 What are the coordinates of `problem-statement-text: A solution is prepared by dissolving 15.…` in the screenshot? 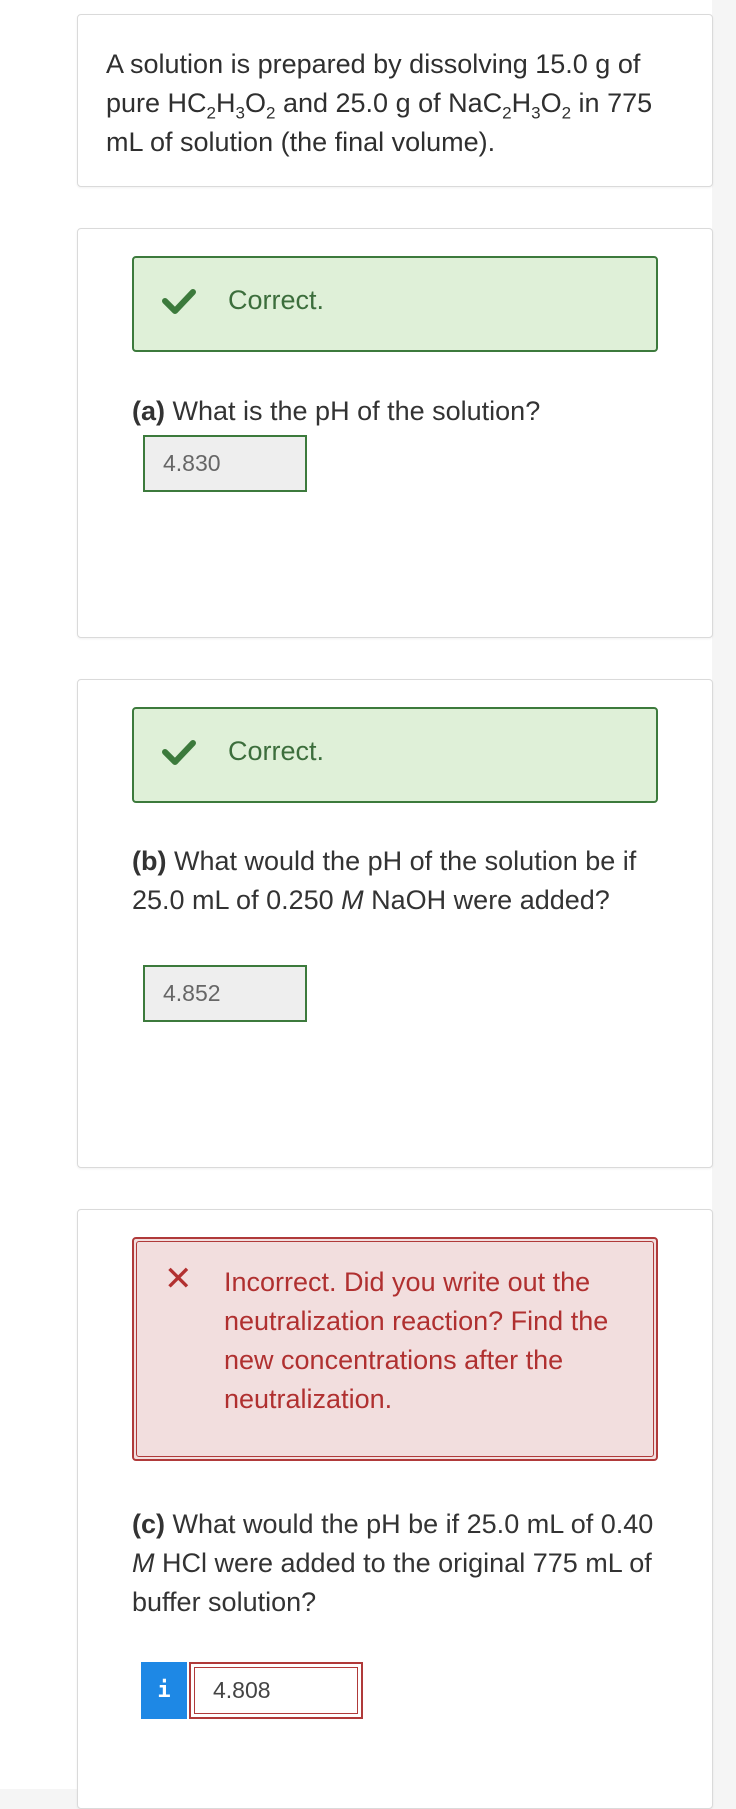 It's located at (379, 103).